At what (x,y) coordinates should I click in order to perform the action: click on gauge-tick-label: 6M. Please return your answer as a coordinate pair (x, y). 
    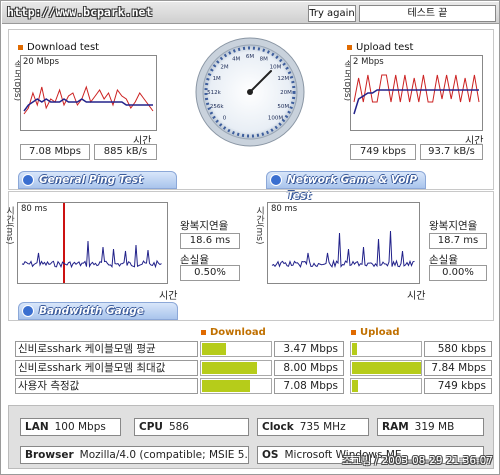
    Looking at the image, I should click on (250, 57).